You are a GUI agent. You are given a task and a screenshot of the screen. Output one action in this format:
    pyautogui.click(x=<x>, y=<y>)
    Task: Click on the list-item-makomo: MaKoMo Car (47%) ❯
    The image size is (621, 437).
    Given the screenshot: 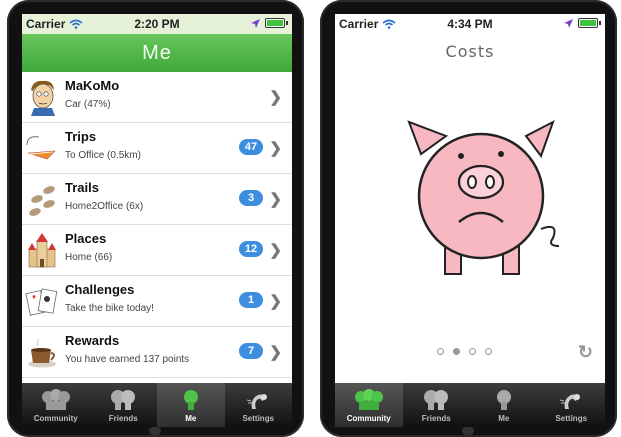 What is the action you would take?
    pyautogui.click(x=157, y=97)
    